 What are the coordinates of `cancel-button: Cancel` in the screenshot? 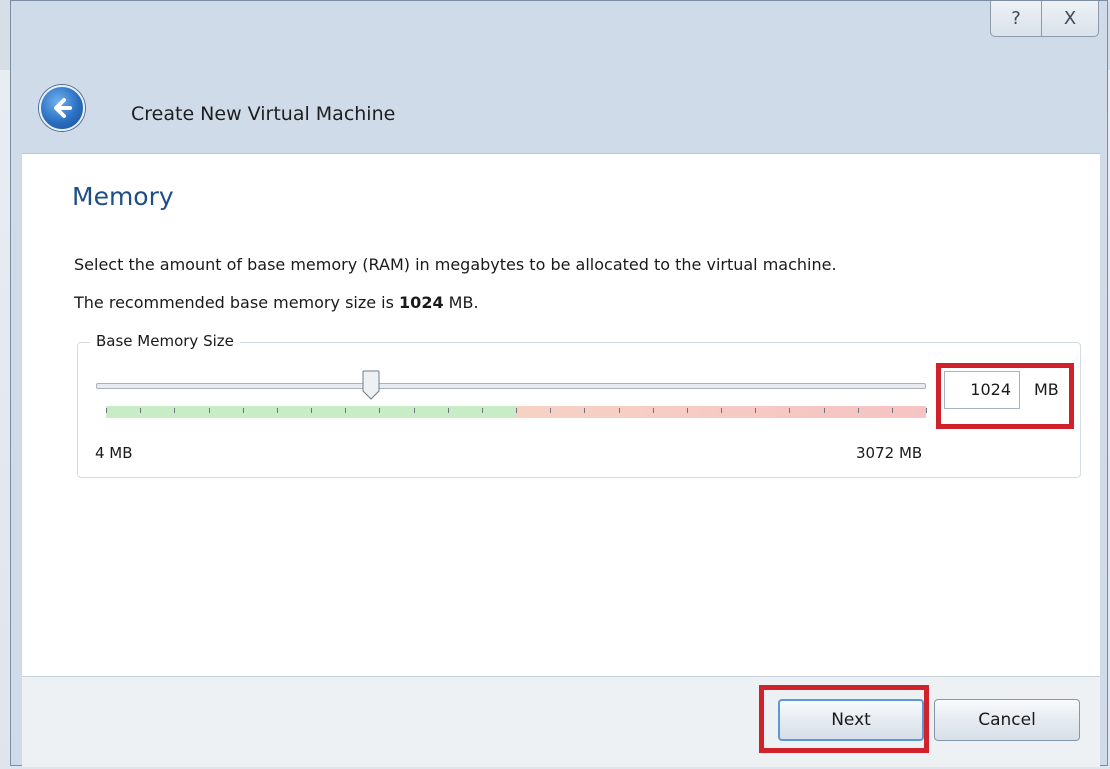 It's located at (1007, 720).